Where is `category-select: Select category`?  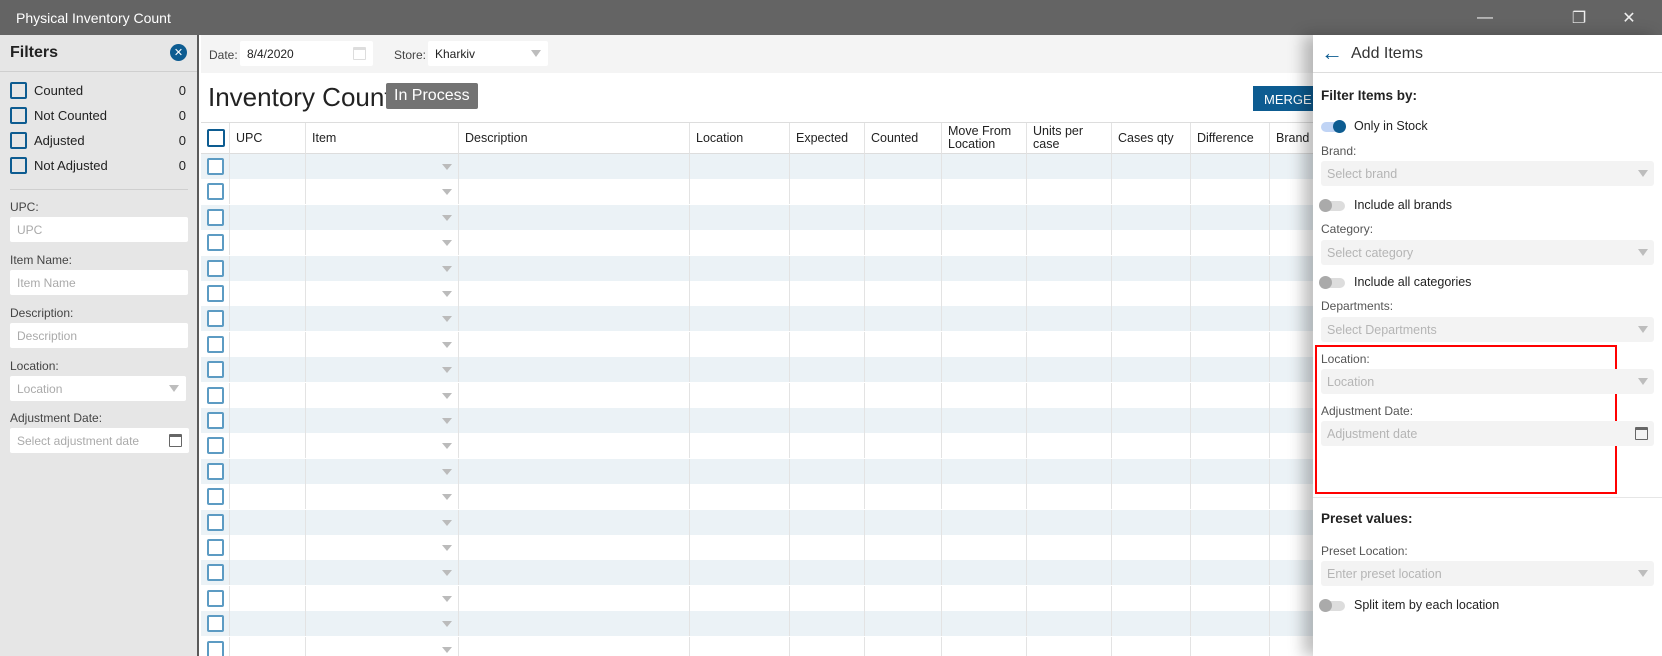 category-select: Select category is located at coordinates (1487, 252).